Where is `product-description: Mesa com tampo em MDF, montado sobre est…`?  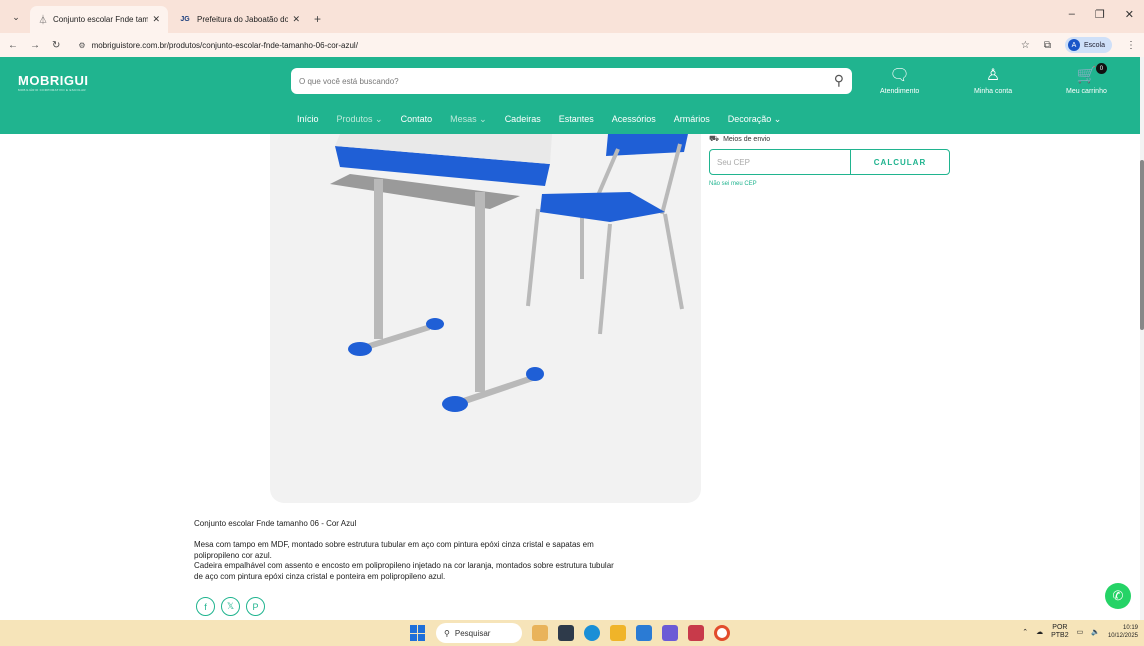
product-description: Mesa com tampo em MDF, montado sobre est… is located at coordinates (449, 561).